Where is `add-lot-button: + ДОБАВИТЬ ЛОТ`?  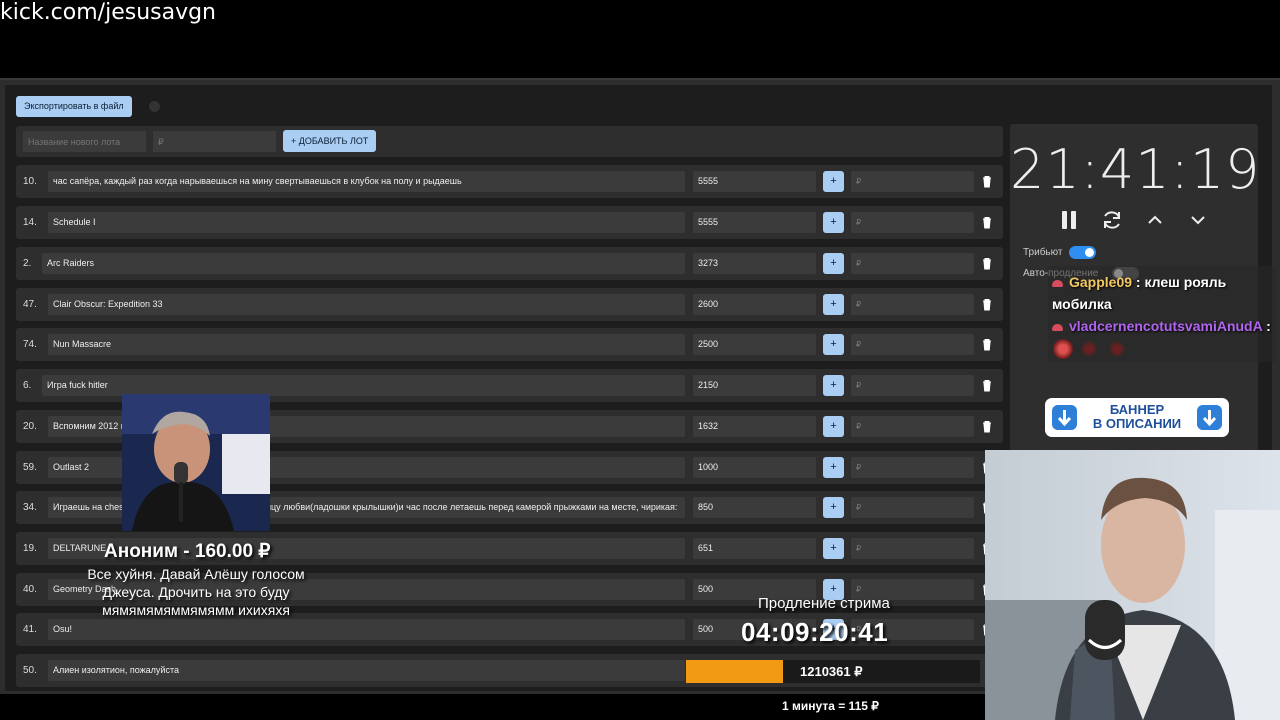
add-lot-button: + ДОБАВИТЬ ЛОТ is located at coordinates (330, 141).